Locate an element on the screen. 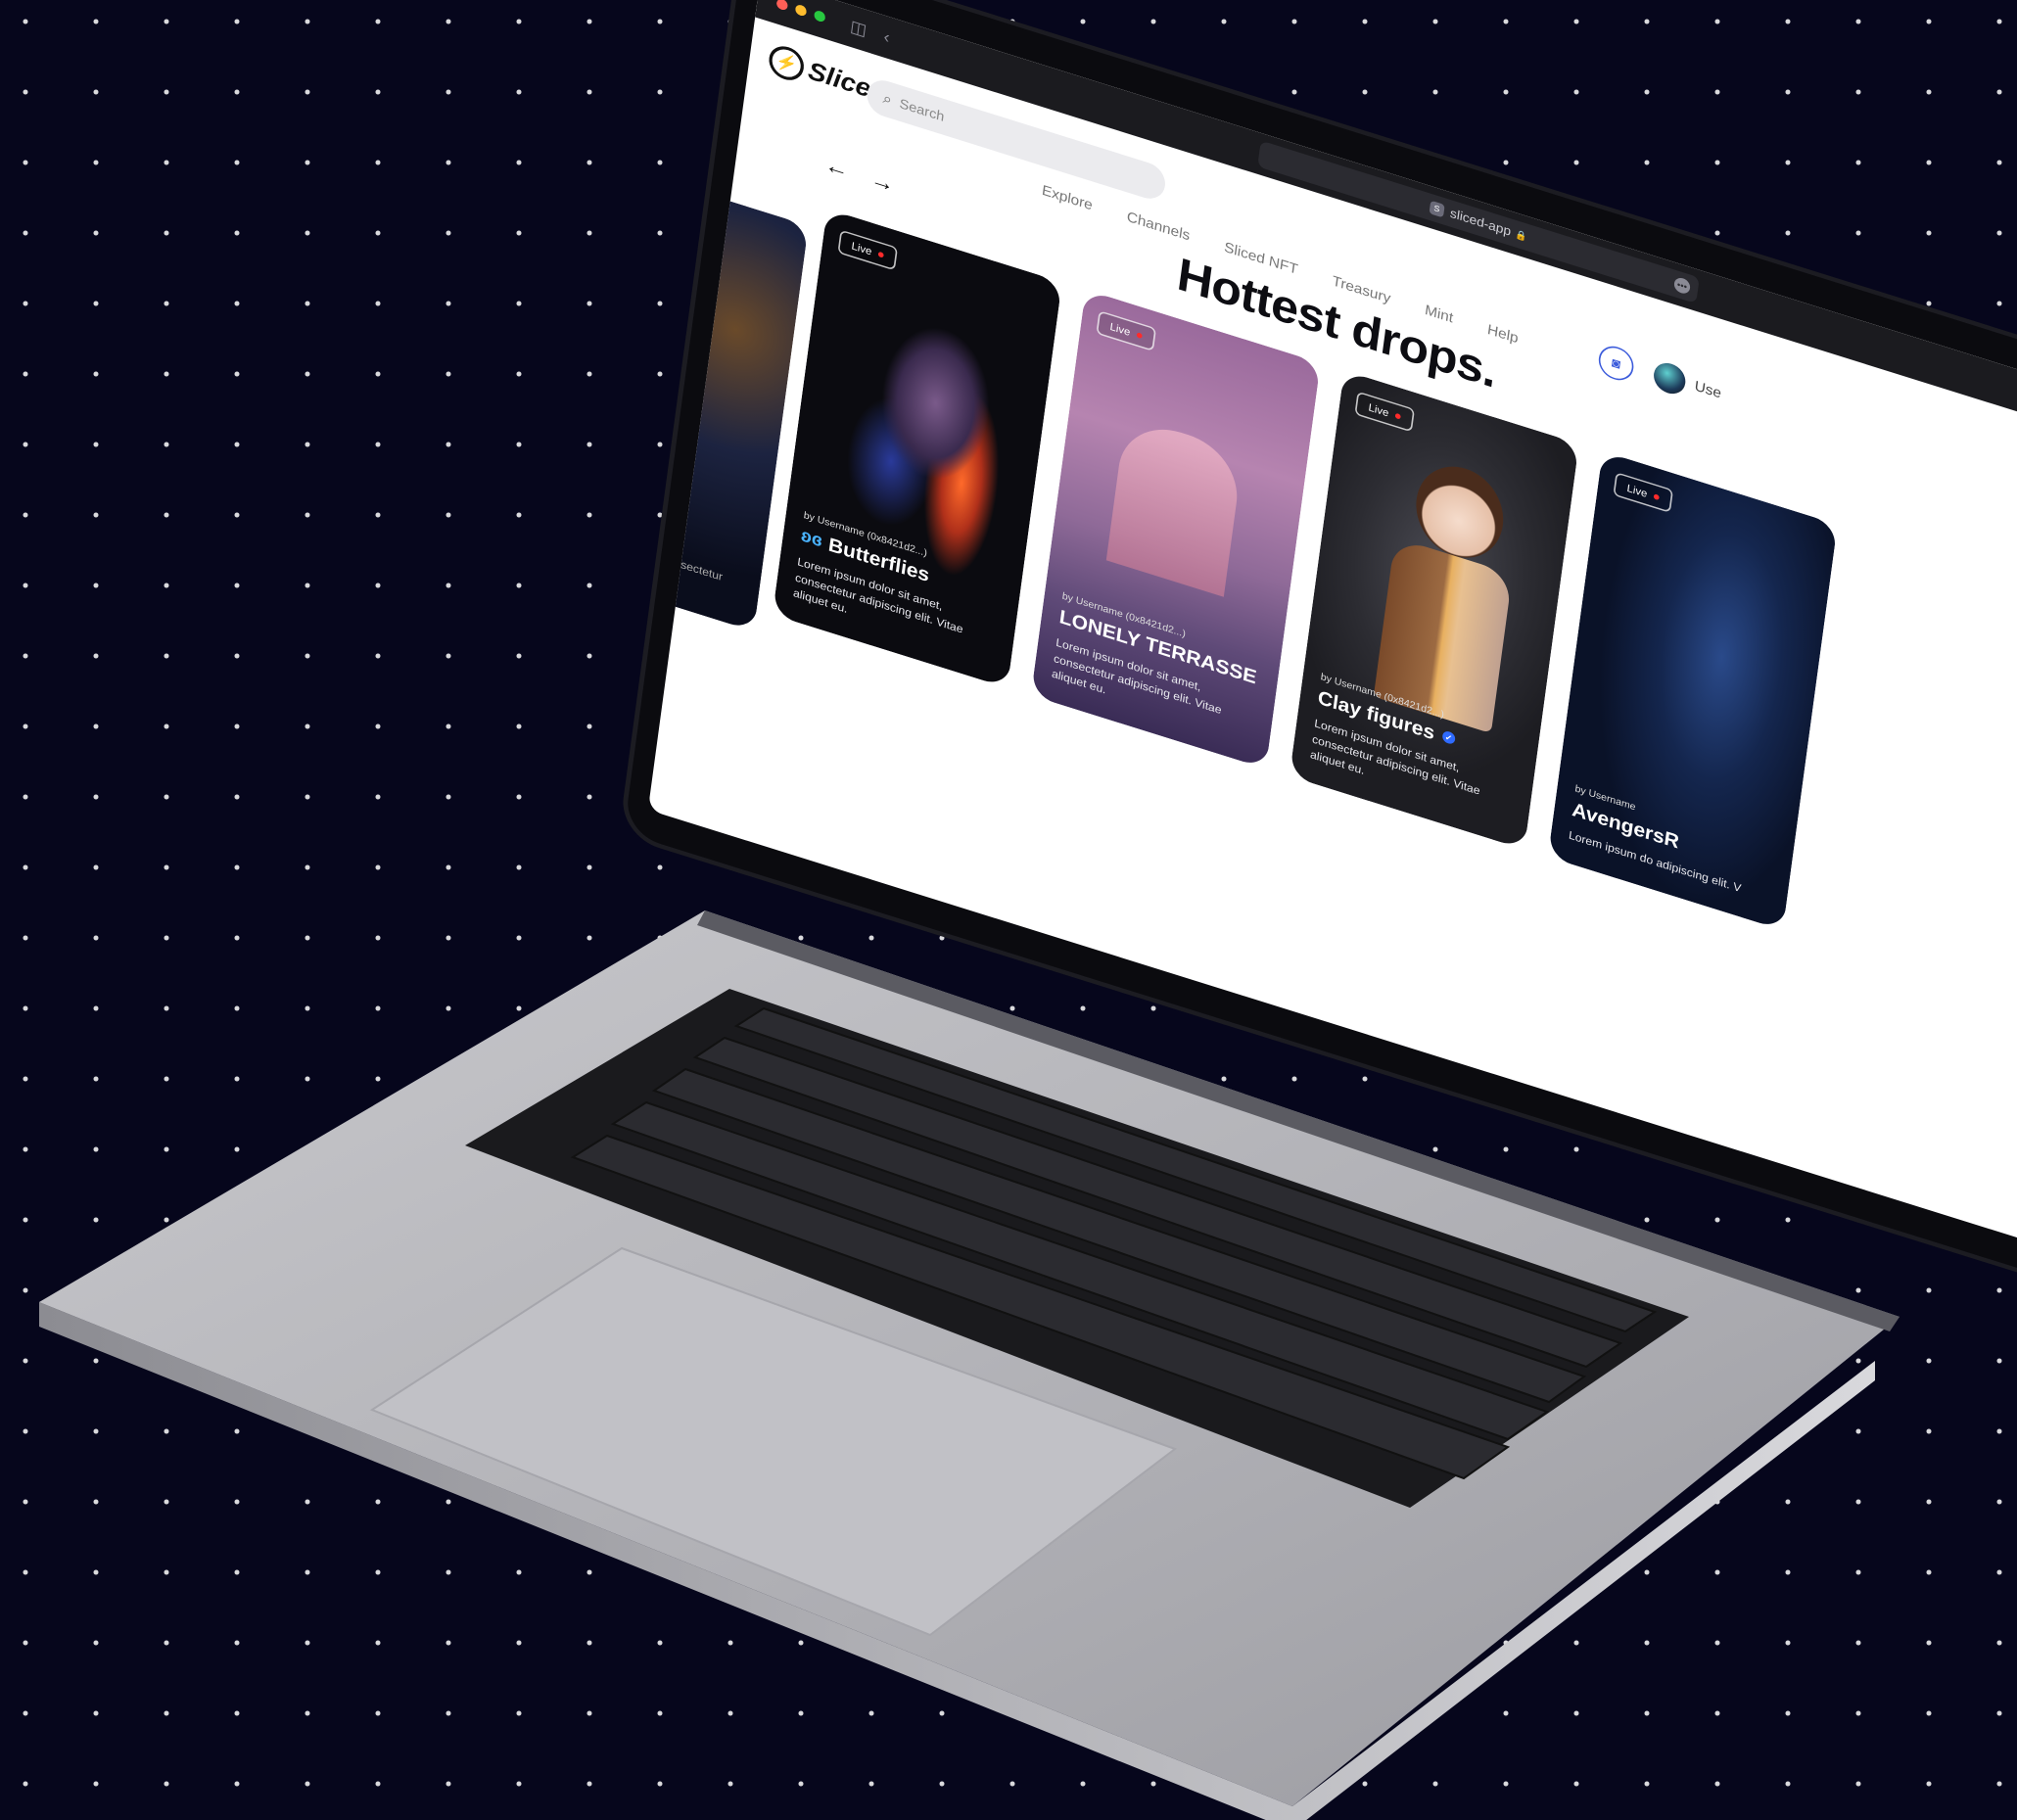  user-menu: Use is located at coordinates (1688, 383).